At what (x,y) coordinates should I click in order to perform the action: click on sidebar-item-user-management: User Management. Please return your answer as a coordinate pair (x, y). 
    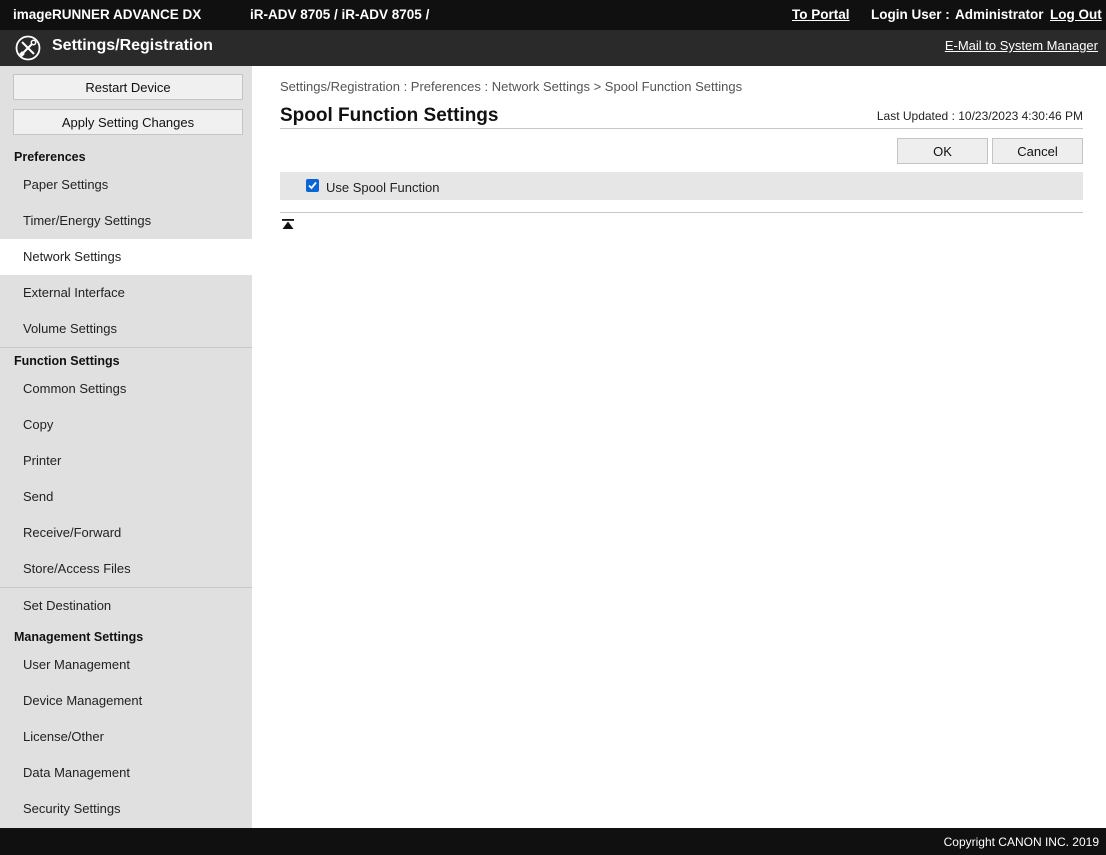
    Looking at the image, I should click on (126, 665).